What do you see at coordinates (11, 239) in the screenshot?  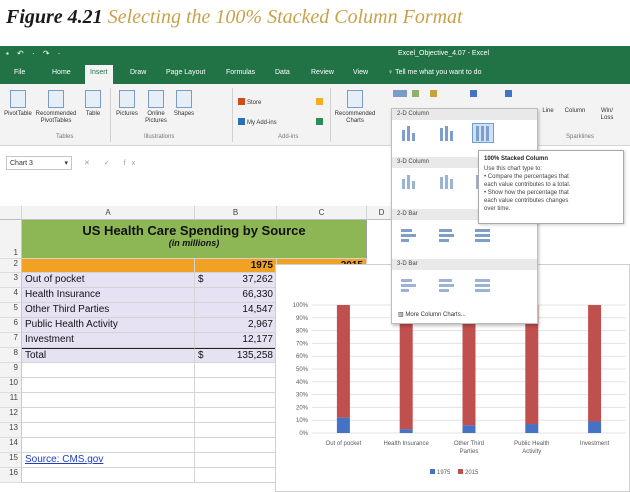 I see `row-number: 1` at bounding box center [11, 239].